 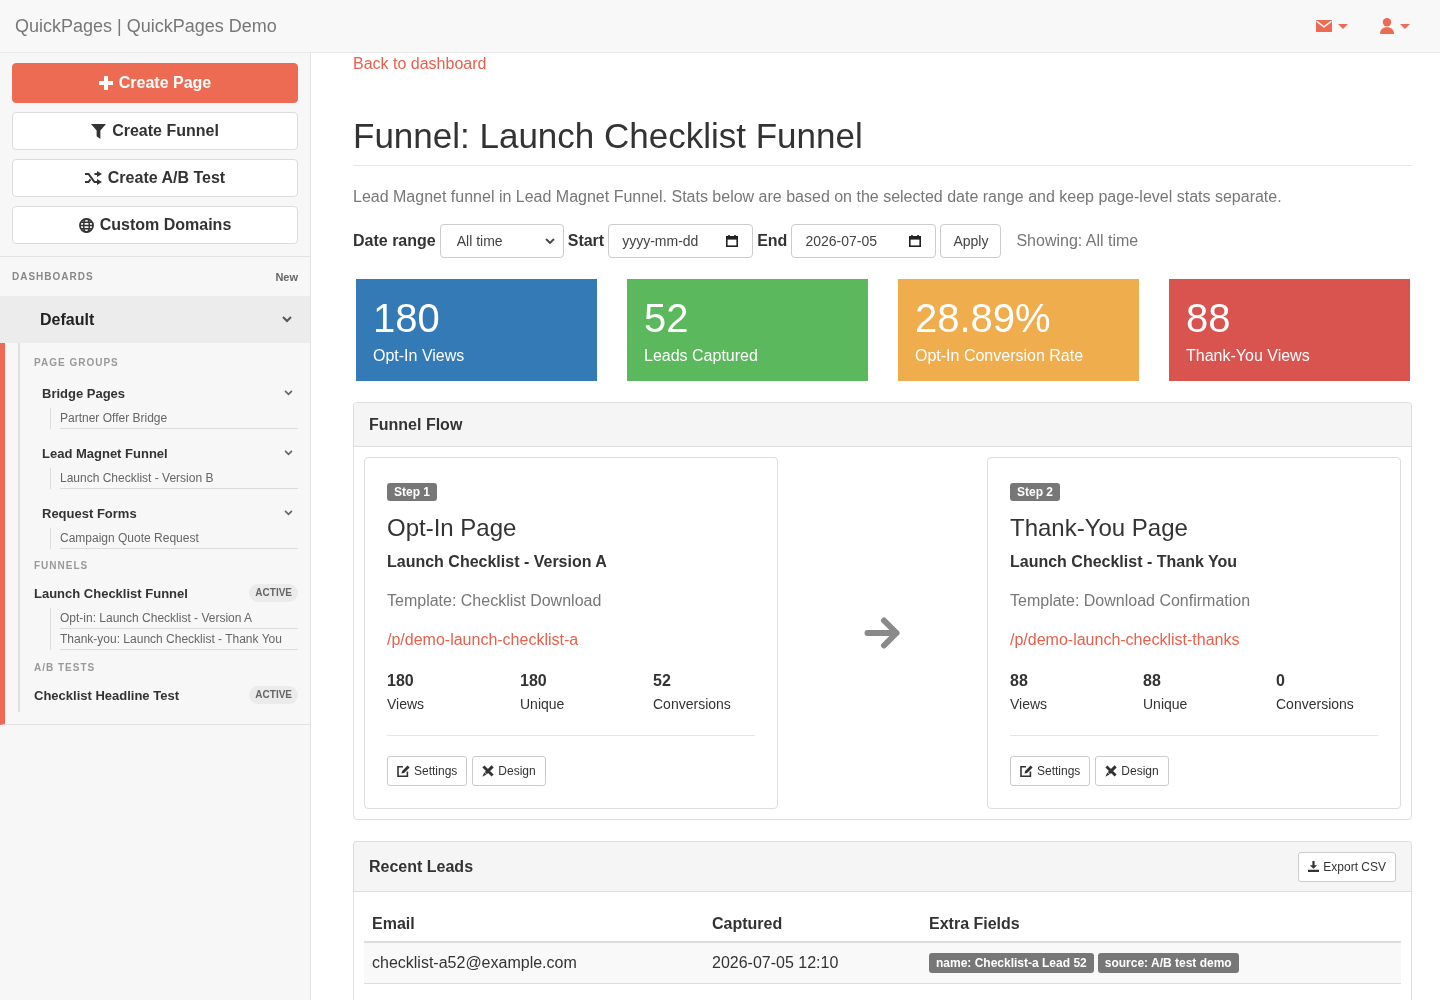 What do you see at coordinates (1099, 528) in the screenshot?
I see `step-title: Thank-You Page` at bounding box center [1099, 528].